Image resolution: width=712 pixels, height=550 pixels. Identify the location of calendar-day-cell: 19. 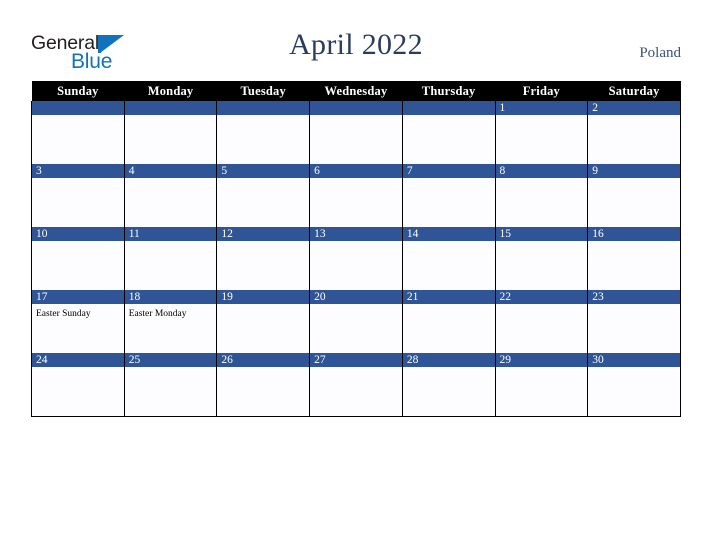
(263, 321).